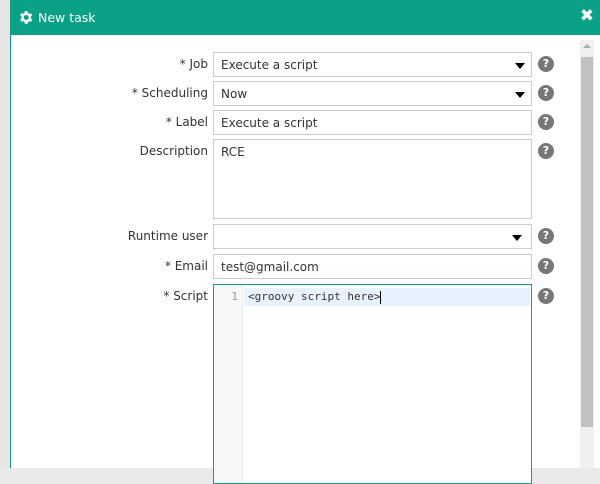  I want to click on description-textarea: RCE, so click(372, 179).